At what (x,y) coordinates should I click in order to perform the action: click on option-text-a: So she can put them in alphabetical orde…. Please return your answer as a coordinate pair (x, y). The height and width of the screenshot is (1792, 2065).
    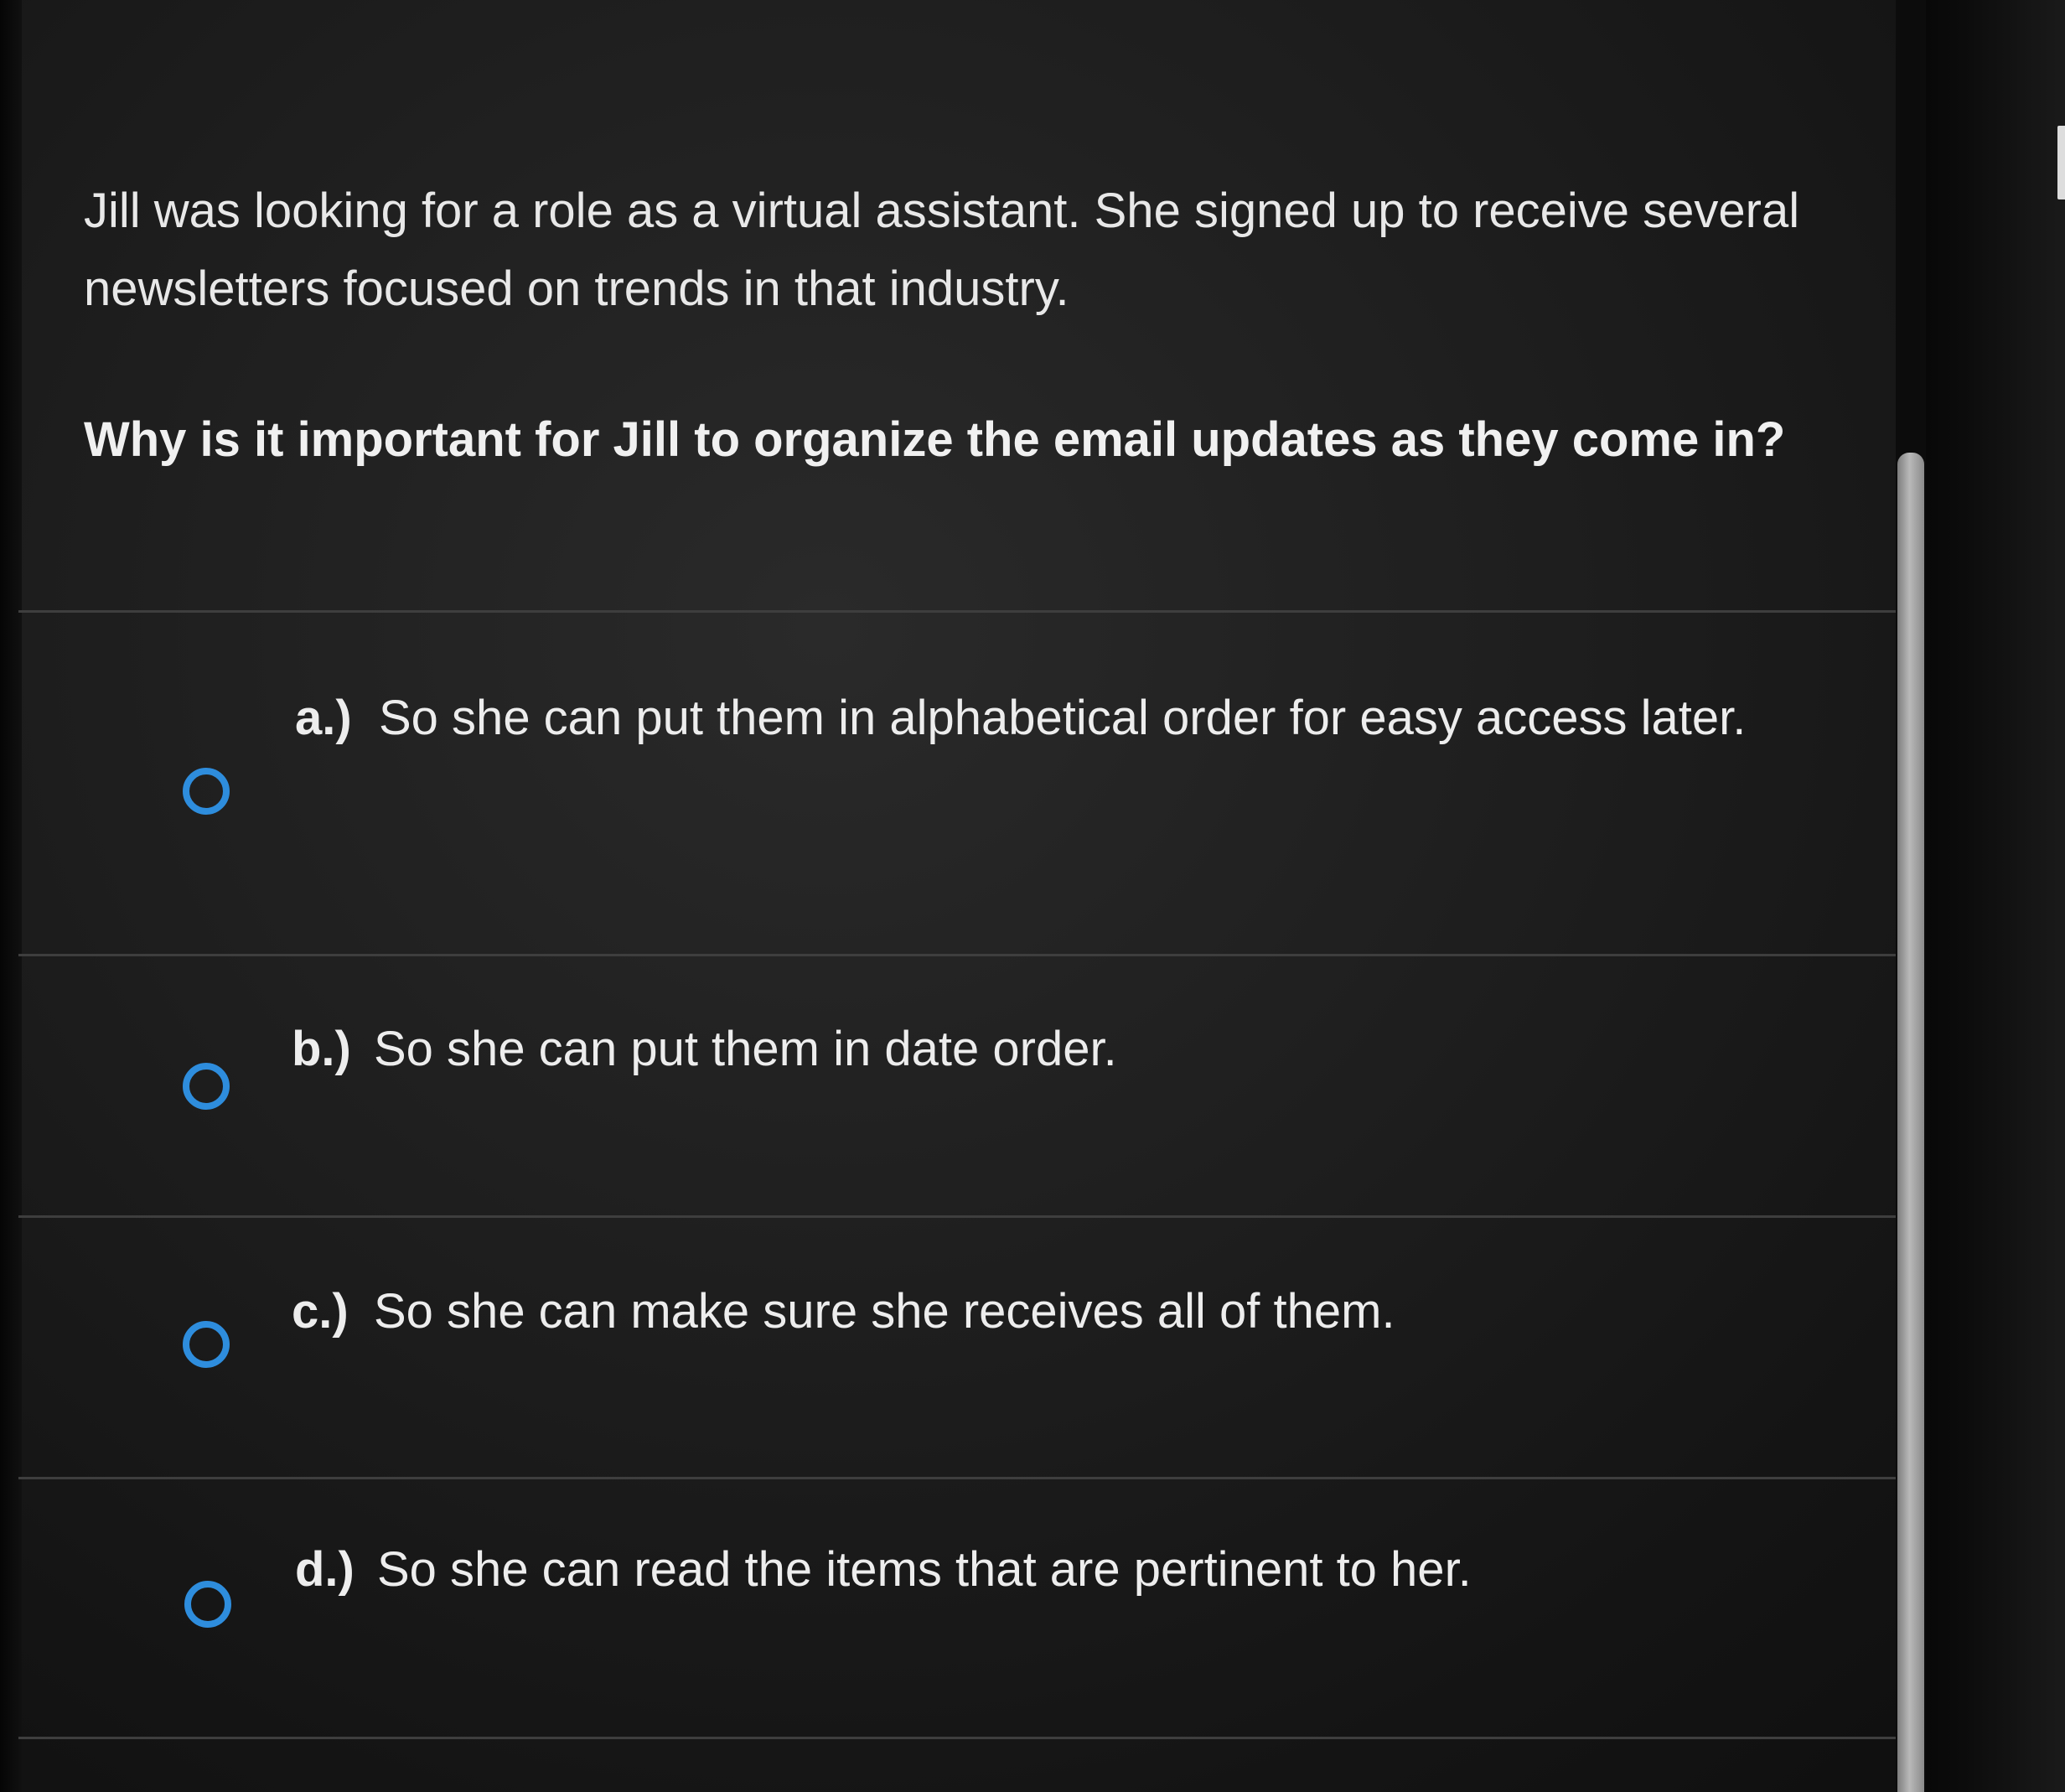
    Looking at the image, I should click on (1063, 718).